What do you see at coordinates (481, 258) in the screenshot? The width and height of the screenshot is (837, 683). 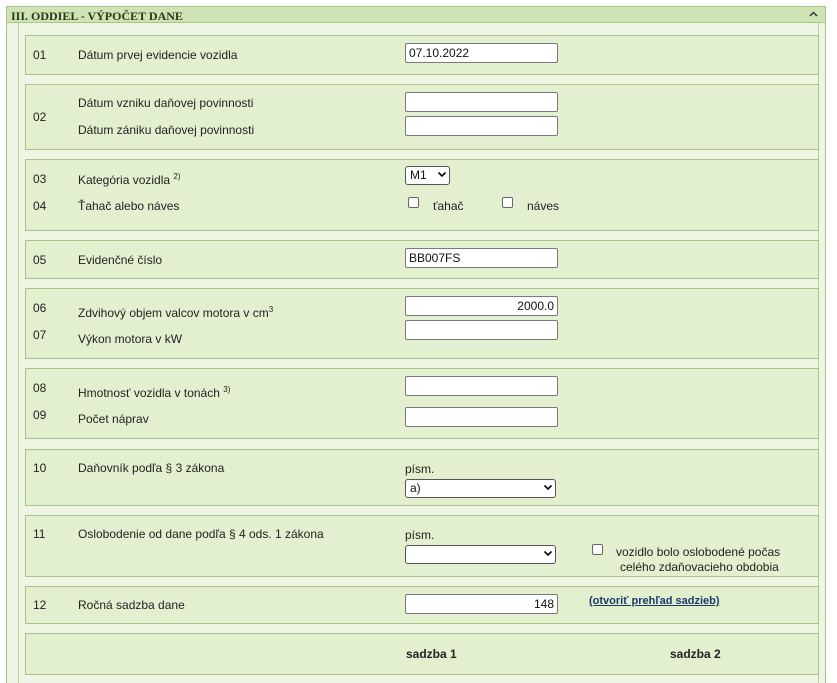 I see `registration-number-input: BB007FS` at bounding box center [481, 258].